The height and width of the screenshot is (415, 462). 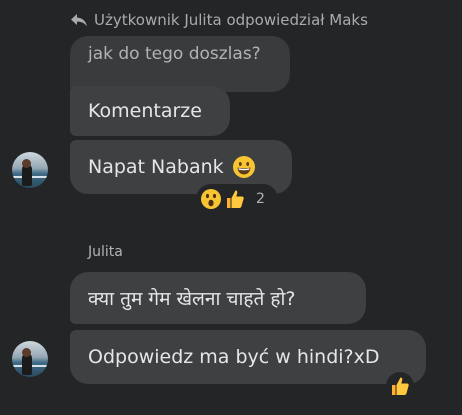 I want to click on grinning-face-icon, so click(x=244, y=167).